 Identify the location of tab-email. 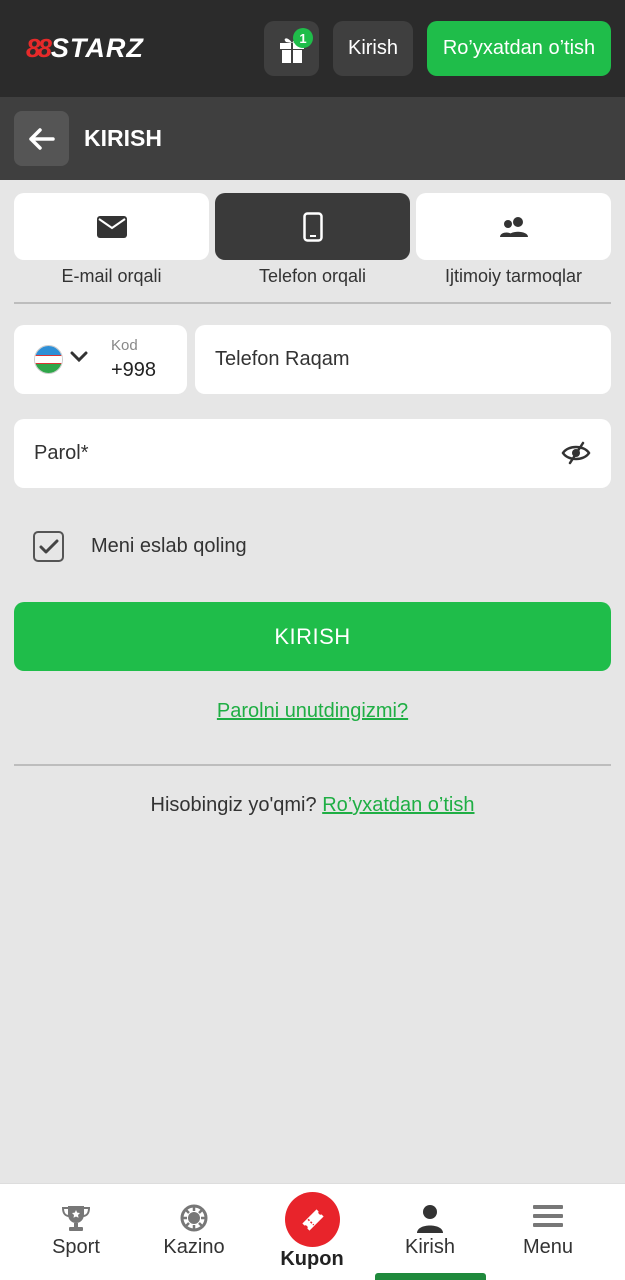
(111, 226).